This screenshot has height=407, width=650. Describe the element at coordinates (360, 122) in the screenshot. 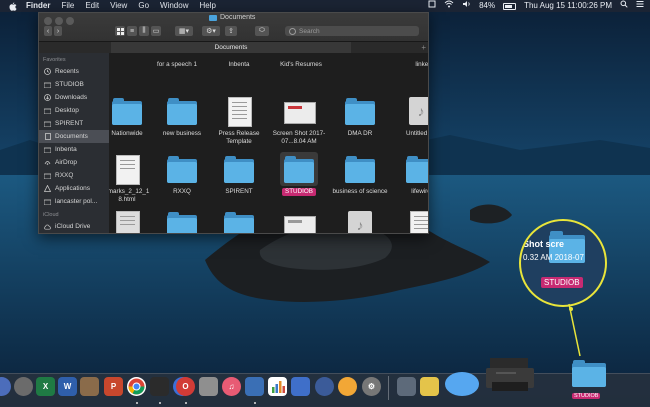

I see `file-item: DMA DR` at that location.